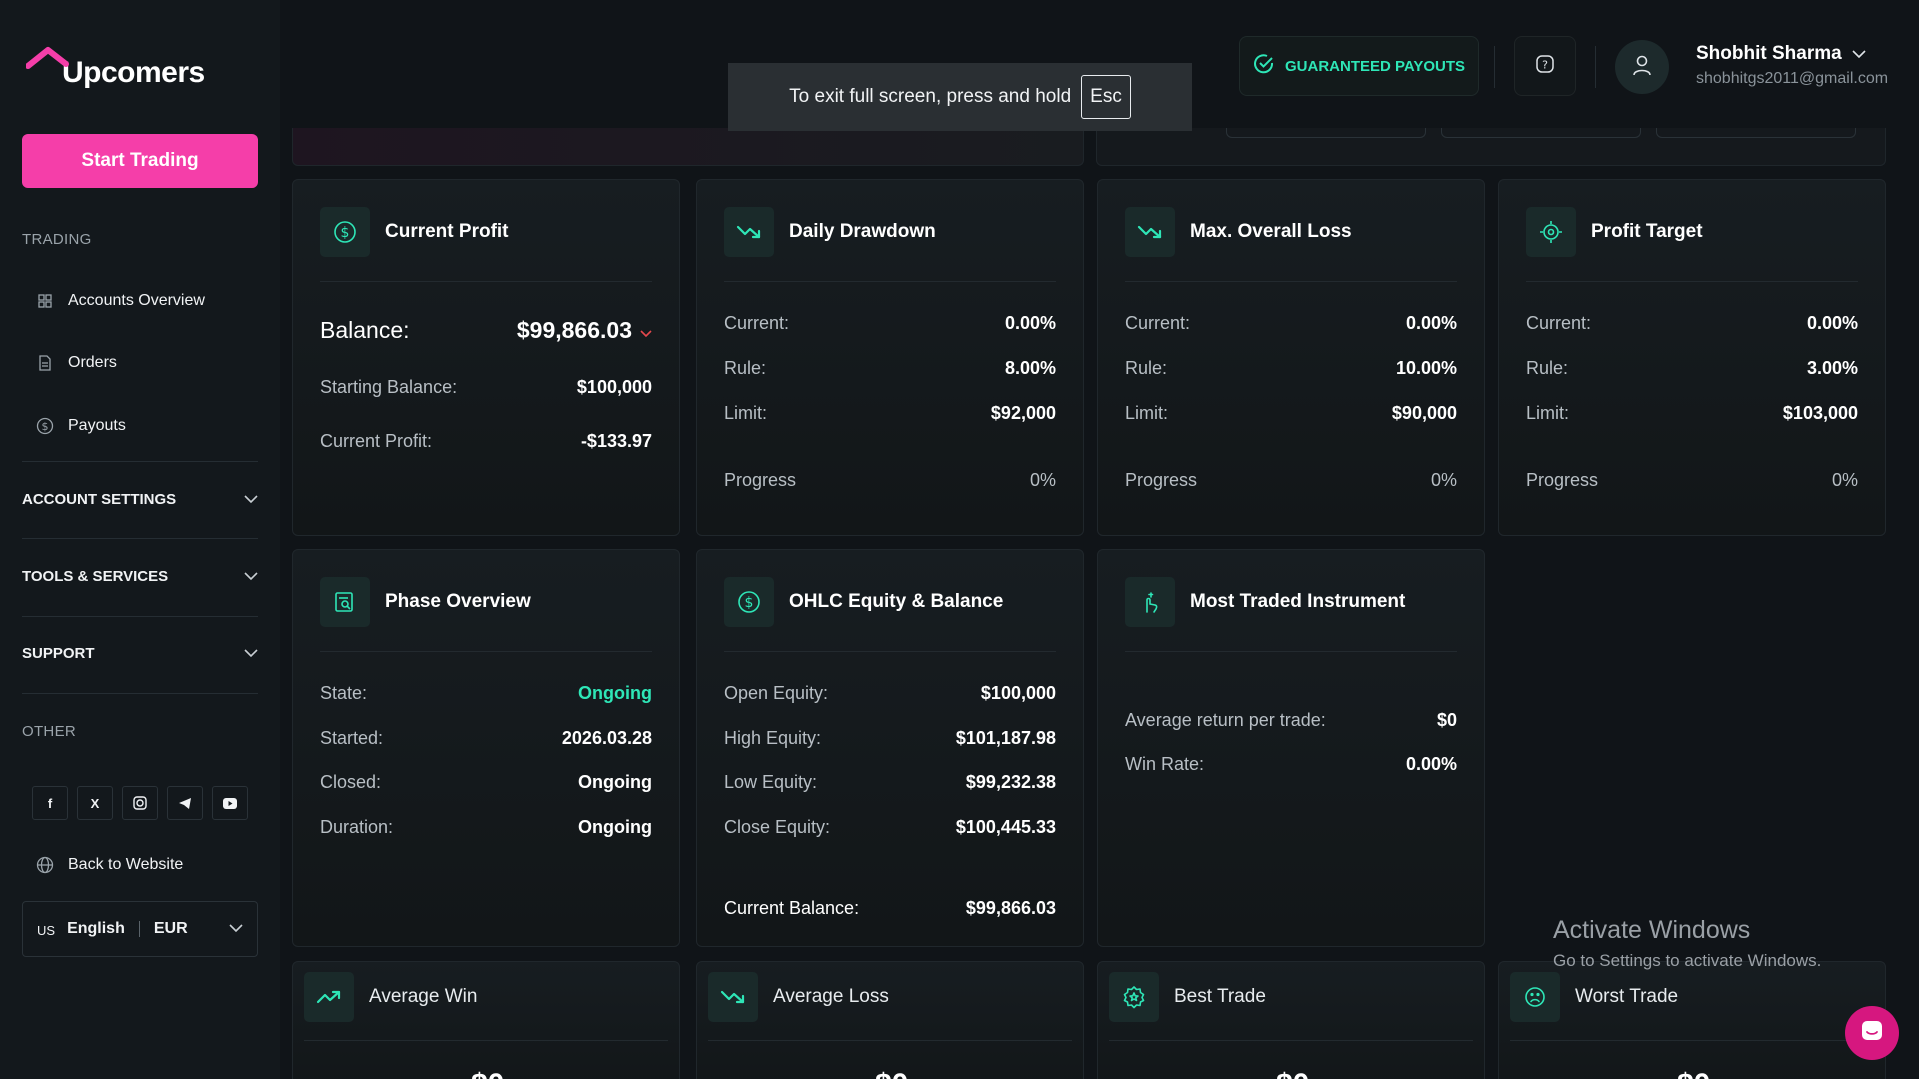 Image resolution: width=1919 pixels, height=1079 pixels. Describe the element at coordinates (1220, 996) in the screenshot. I see `card-title: Best Trade` at that location.